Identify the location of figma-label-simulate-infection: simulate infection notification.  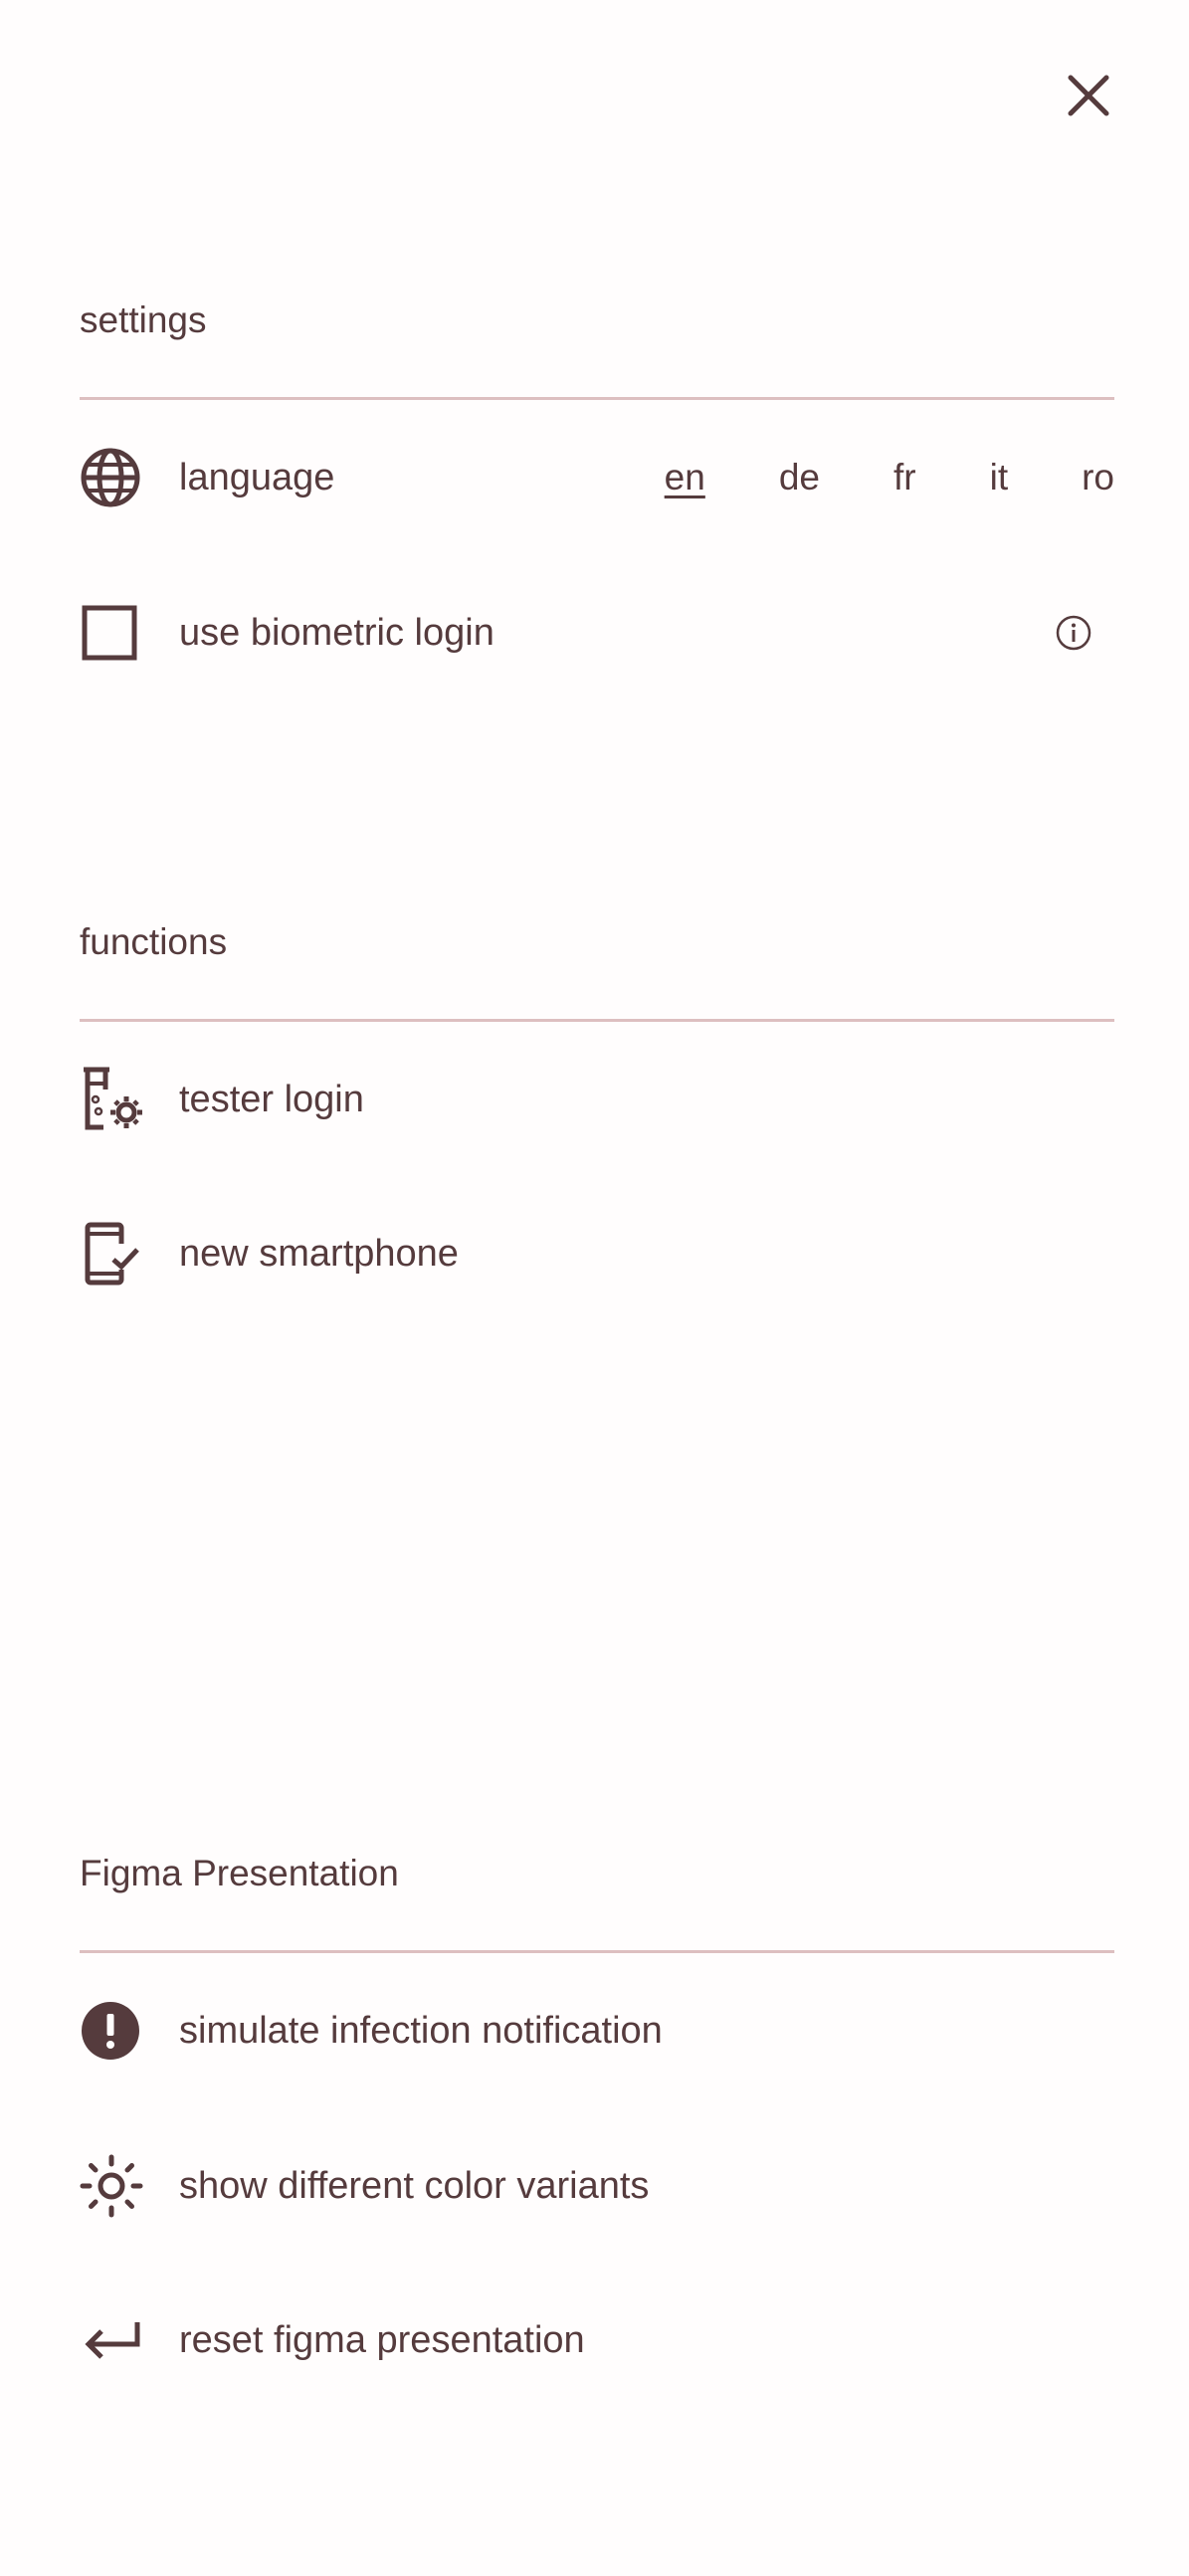
(421, 2031).